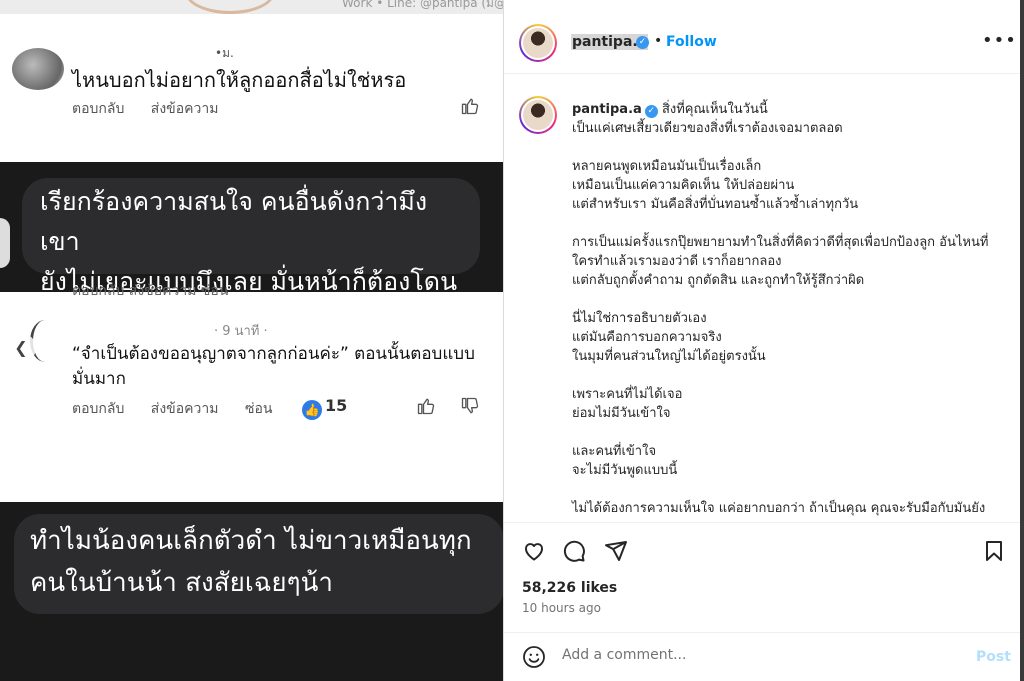 Image resolution: width=1024 pixels, height=681 pixels. I want to click on post-header: pantipa.a ✓ • Follow •••, so click(762, 37).